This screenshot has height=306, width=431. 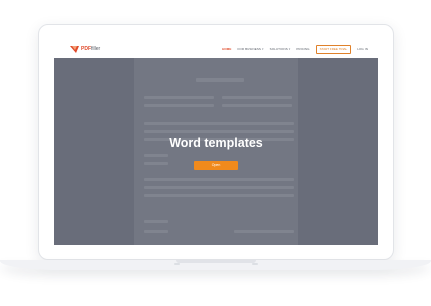 I want to click on logo-brand: PDF, so click(x=86, y=49).